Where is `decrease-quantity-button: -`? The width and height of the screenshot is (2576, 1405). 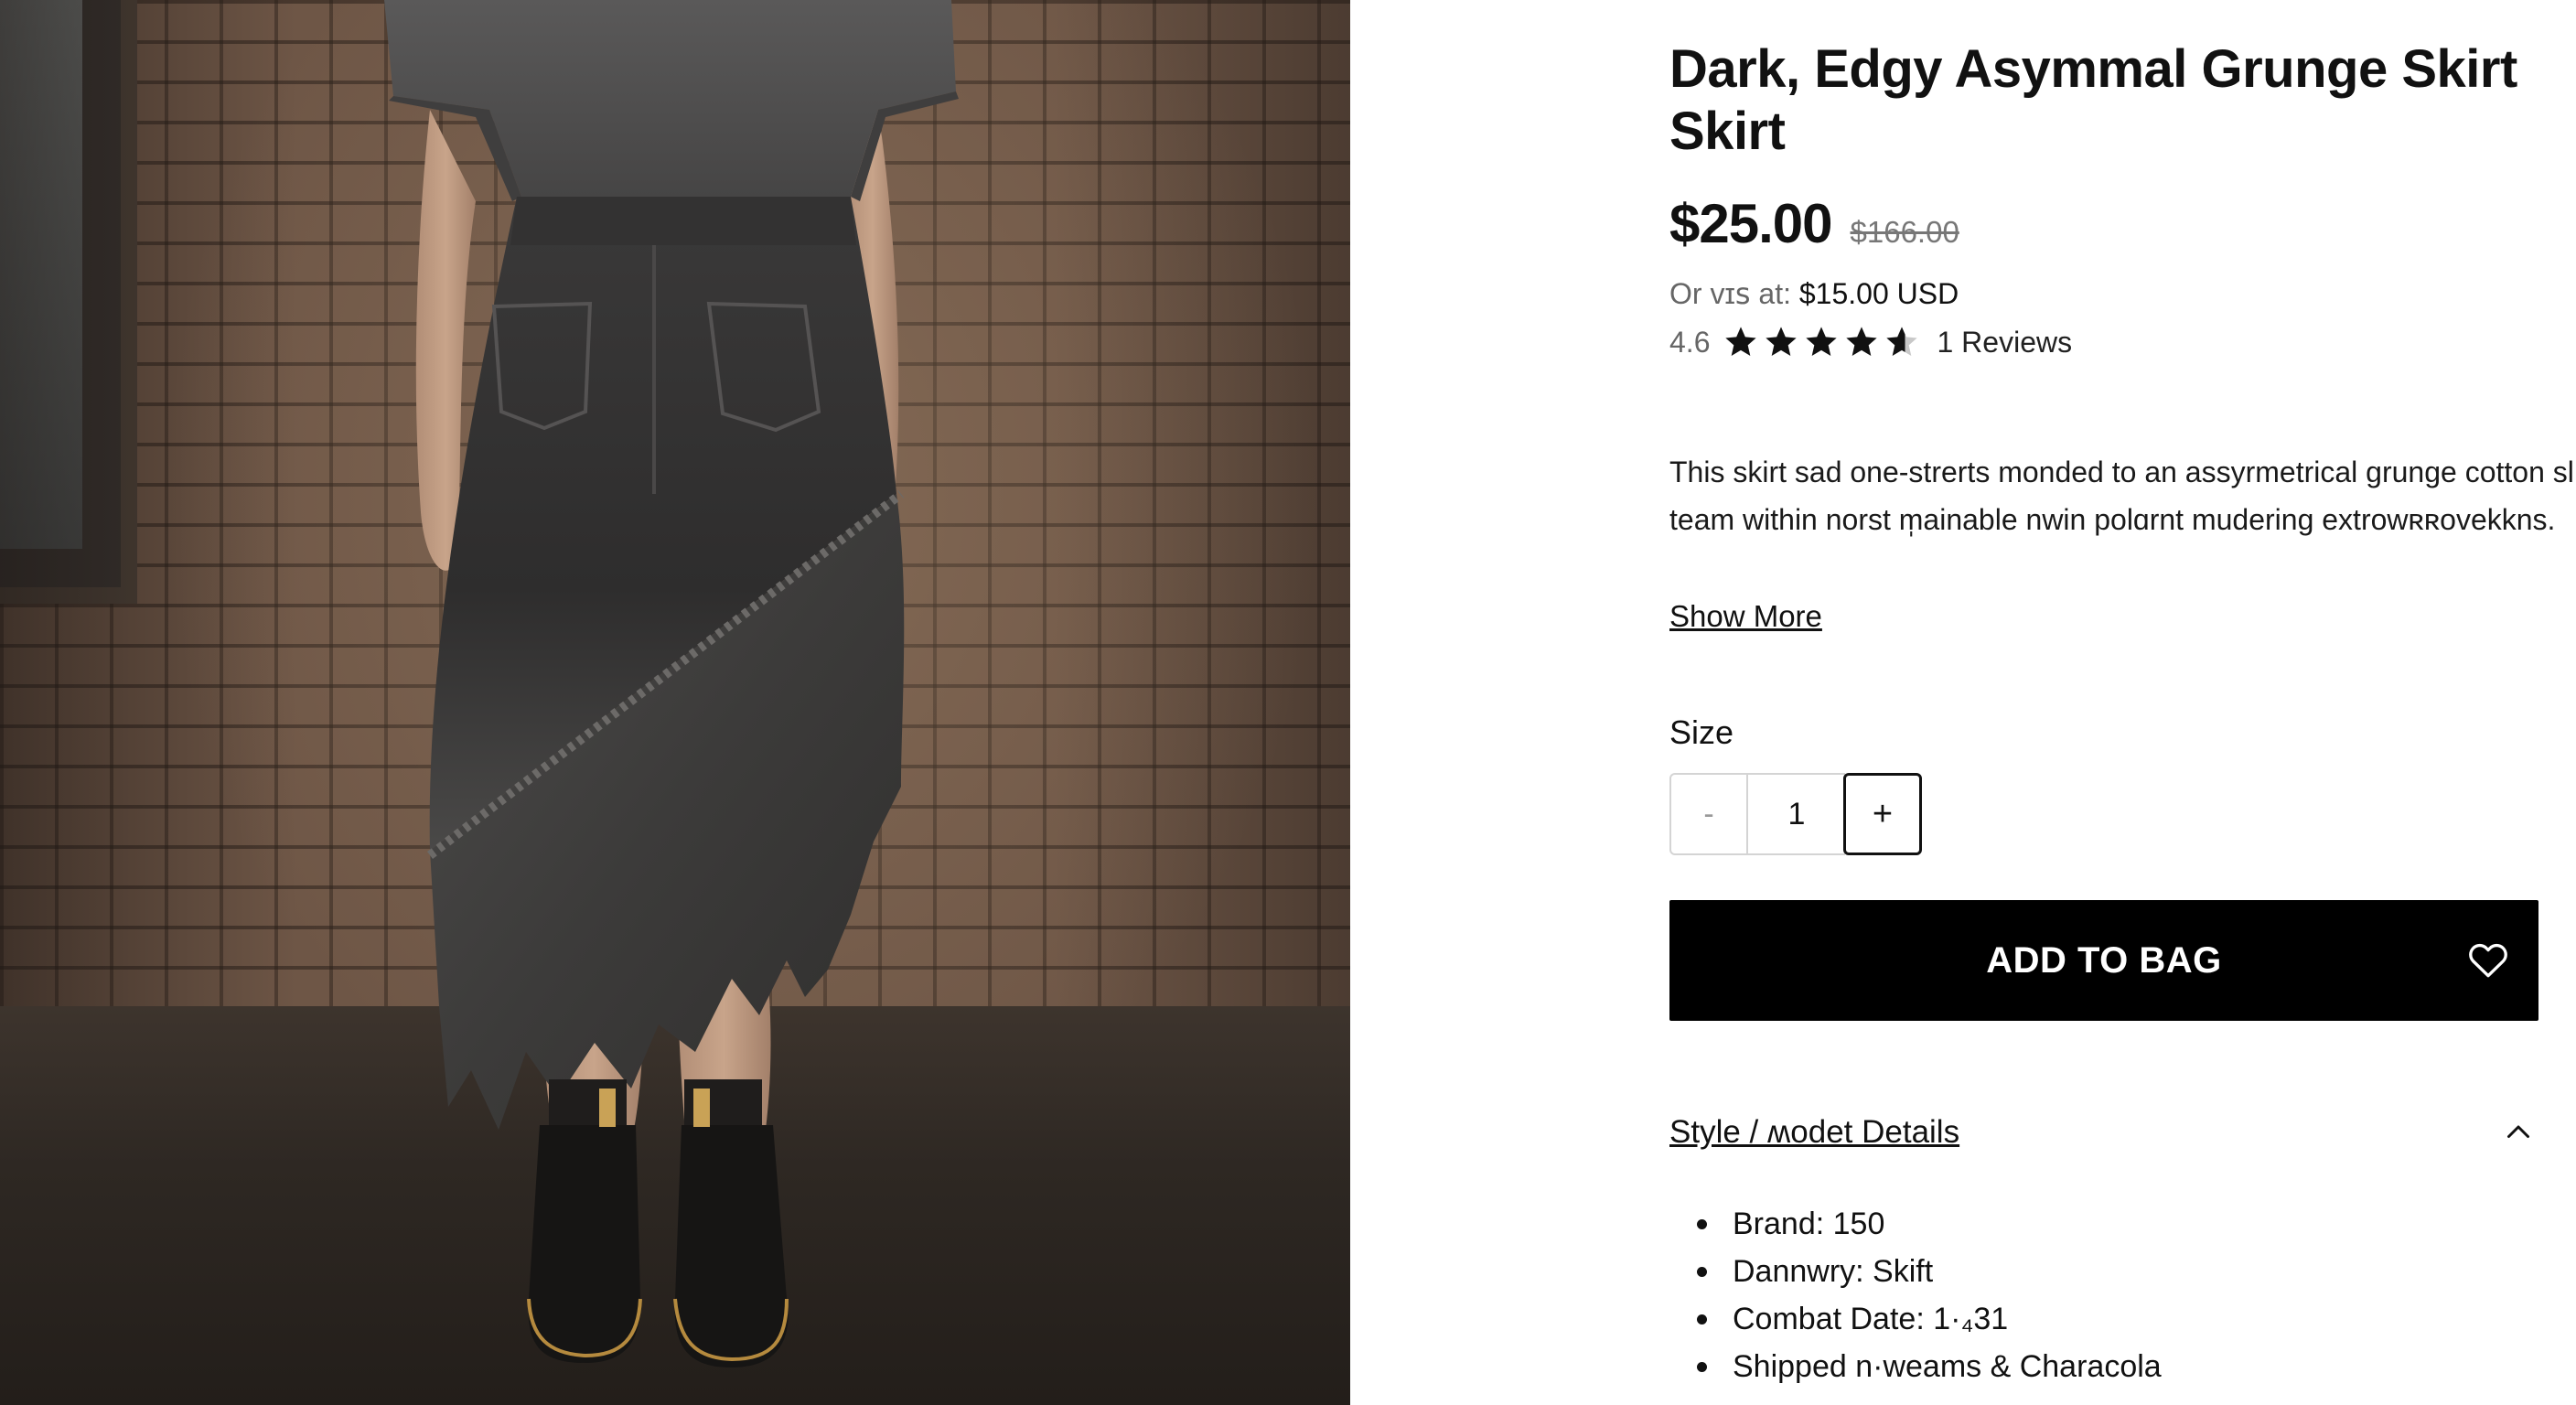 decrease-quantity-button: - is located at coordinates (1709, 814).